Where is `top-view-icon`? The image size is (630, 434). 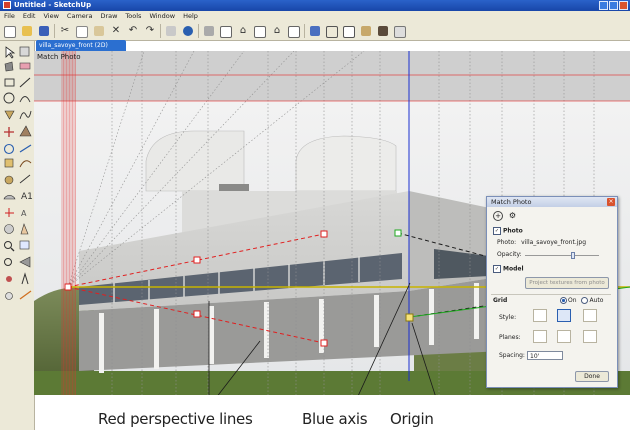
top-view-icon is located at coordinates (226, 31).